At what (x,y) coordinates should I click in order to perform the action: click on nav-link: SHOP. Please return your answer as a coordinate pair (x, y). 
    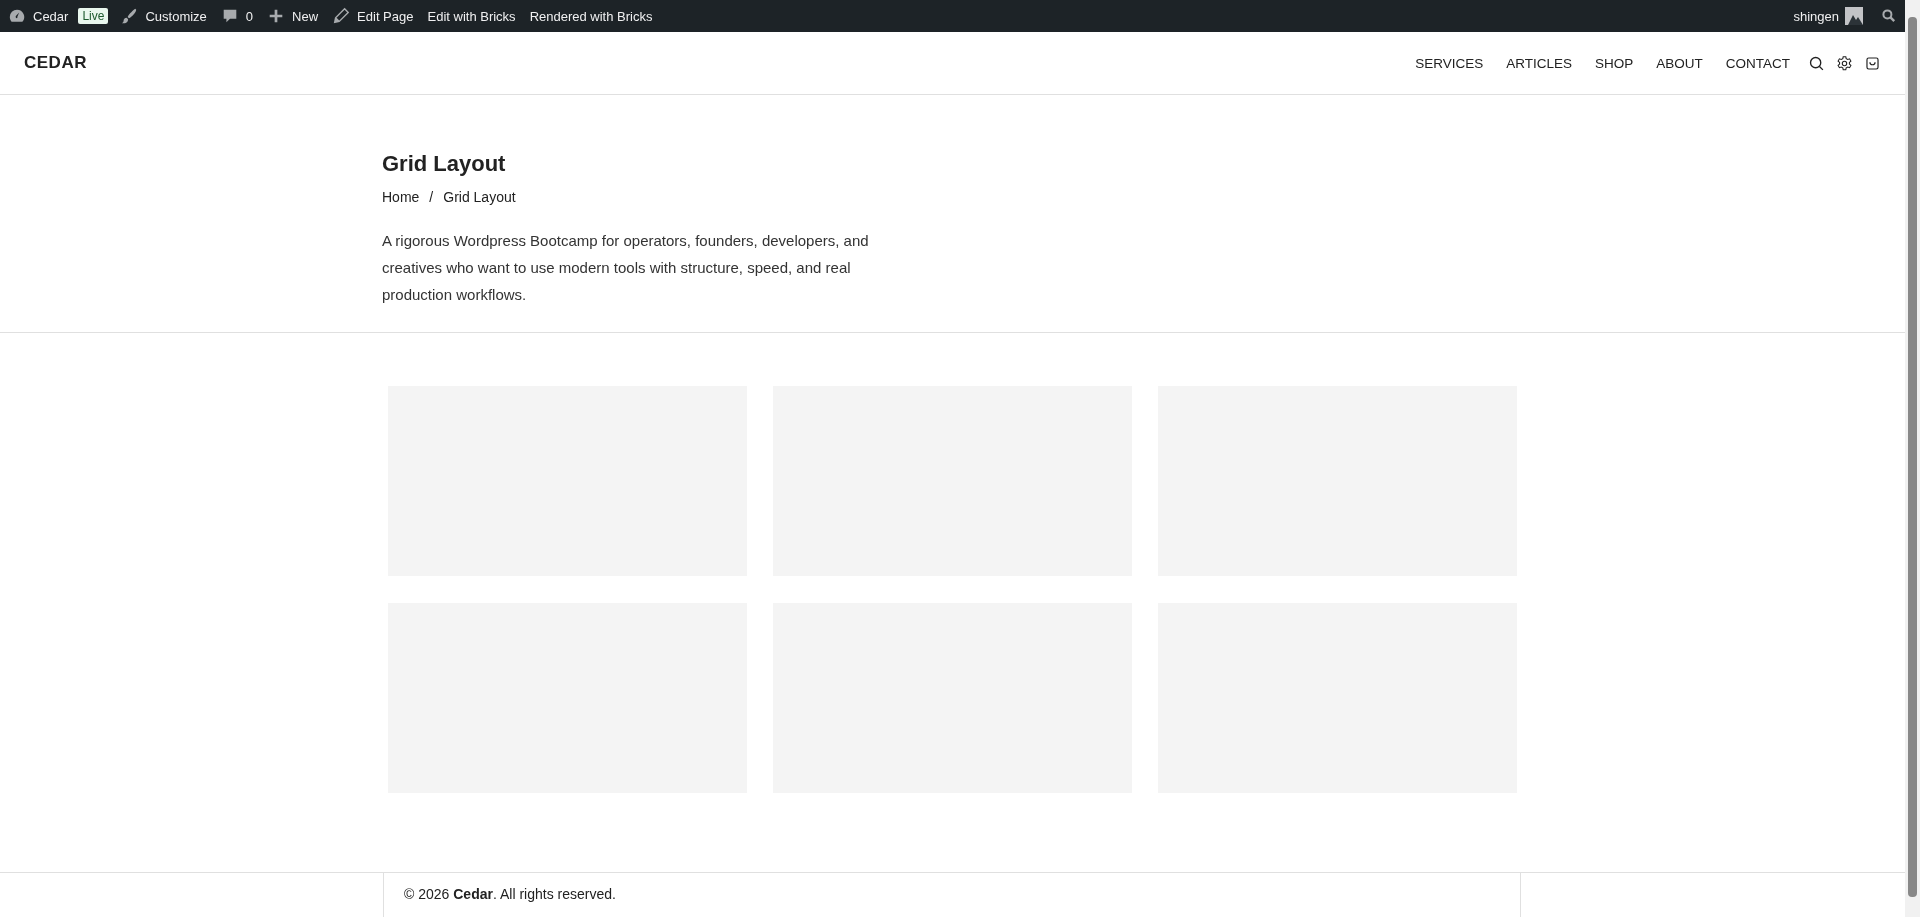
    Looking at the image, I should click on (1614, 63).